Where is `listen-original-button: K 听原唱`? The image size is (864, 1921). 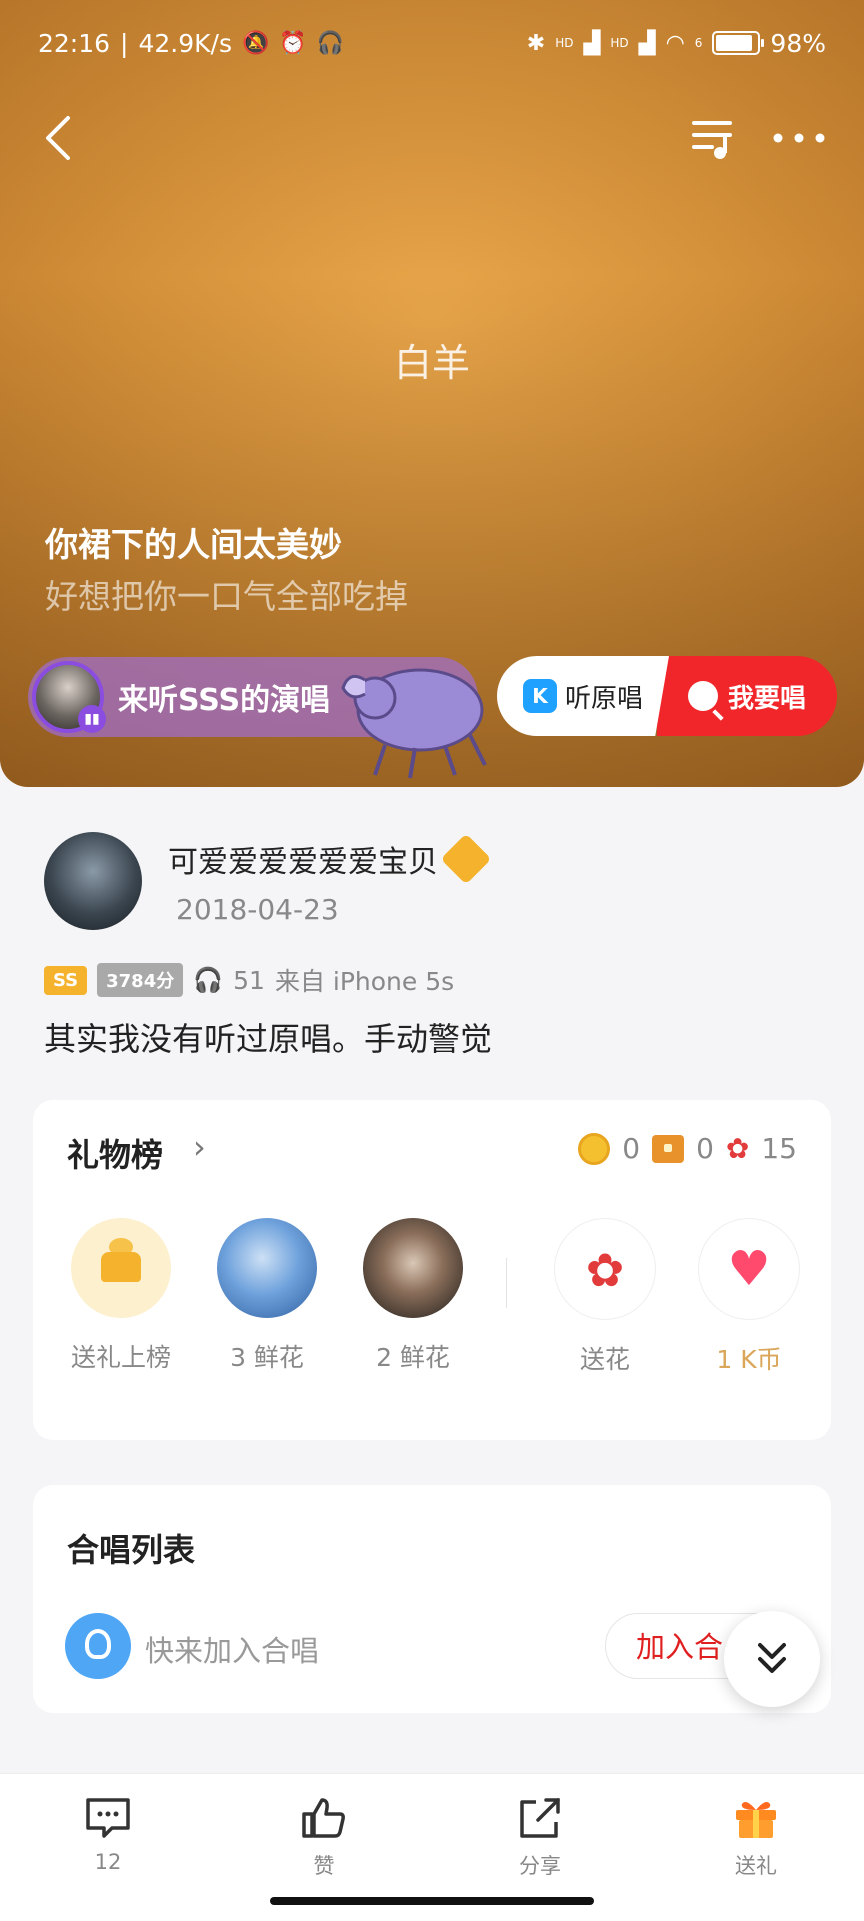
listen-original-button: K 听原唱 is located at coordinates (583, 696).